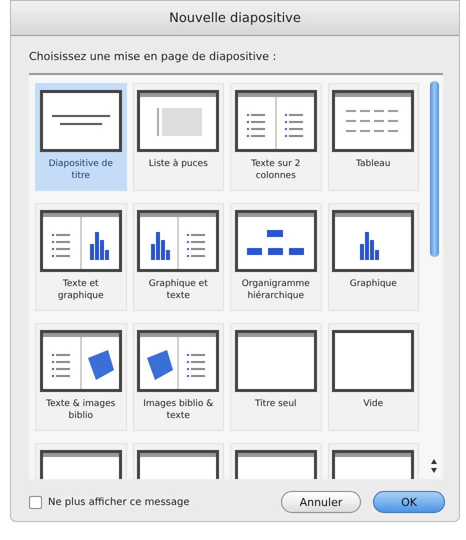 The image size is (466, 540). What do you see at coordinates (235, 18) in the screenshot?
I see `window-title: Nouvelle diapositive` at bounding box center [235, 18].